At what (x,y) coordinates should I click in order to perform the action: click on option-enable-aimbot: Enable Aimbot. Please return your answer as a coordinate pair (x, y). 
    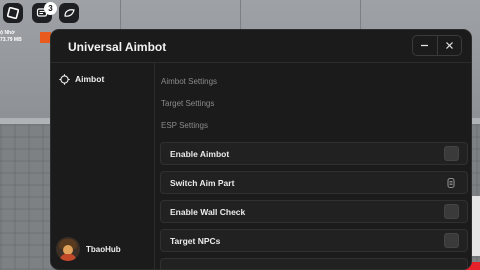
    Looking at the image, I should click on (314, 153).